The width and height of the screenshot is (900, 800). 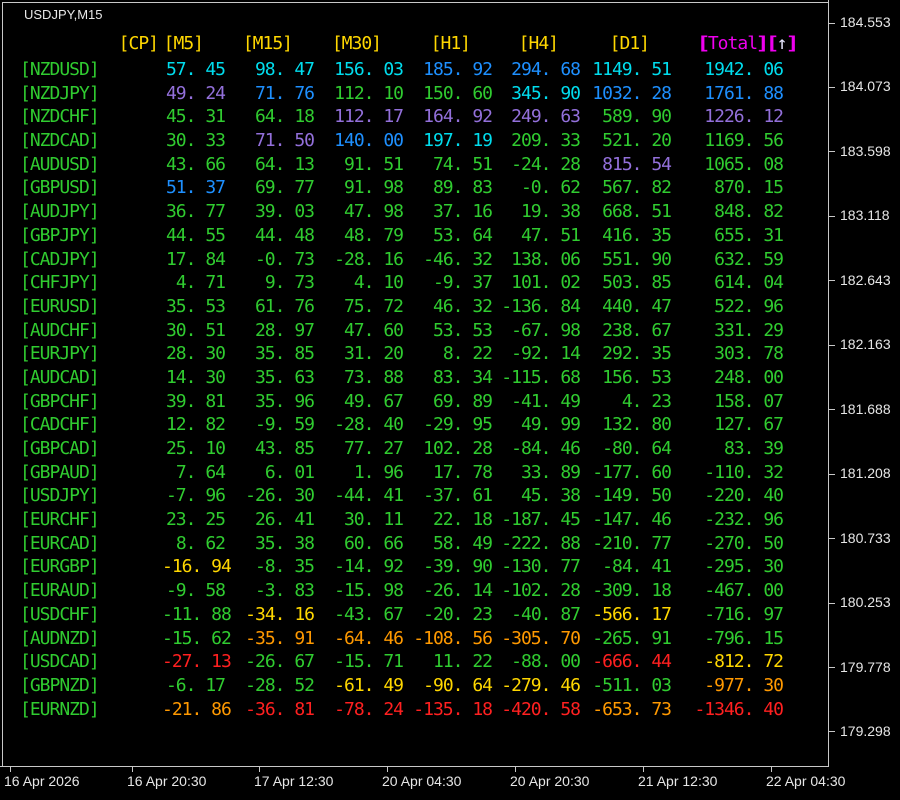 What do you see at coordinates (369, 614) in the screenshot?
I see `value-cell: -43. 67` at bounding box center [369, 614].